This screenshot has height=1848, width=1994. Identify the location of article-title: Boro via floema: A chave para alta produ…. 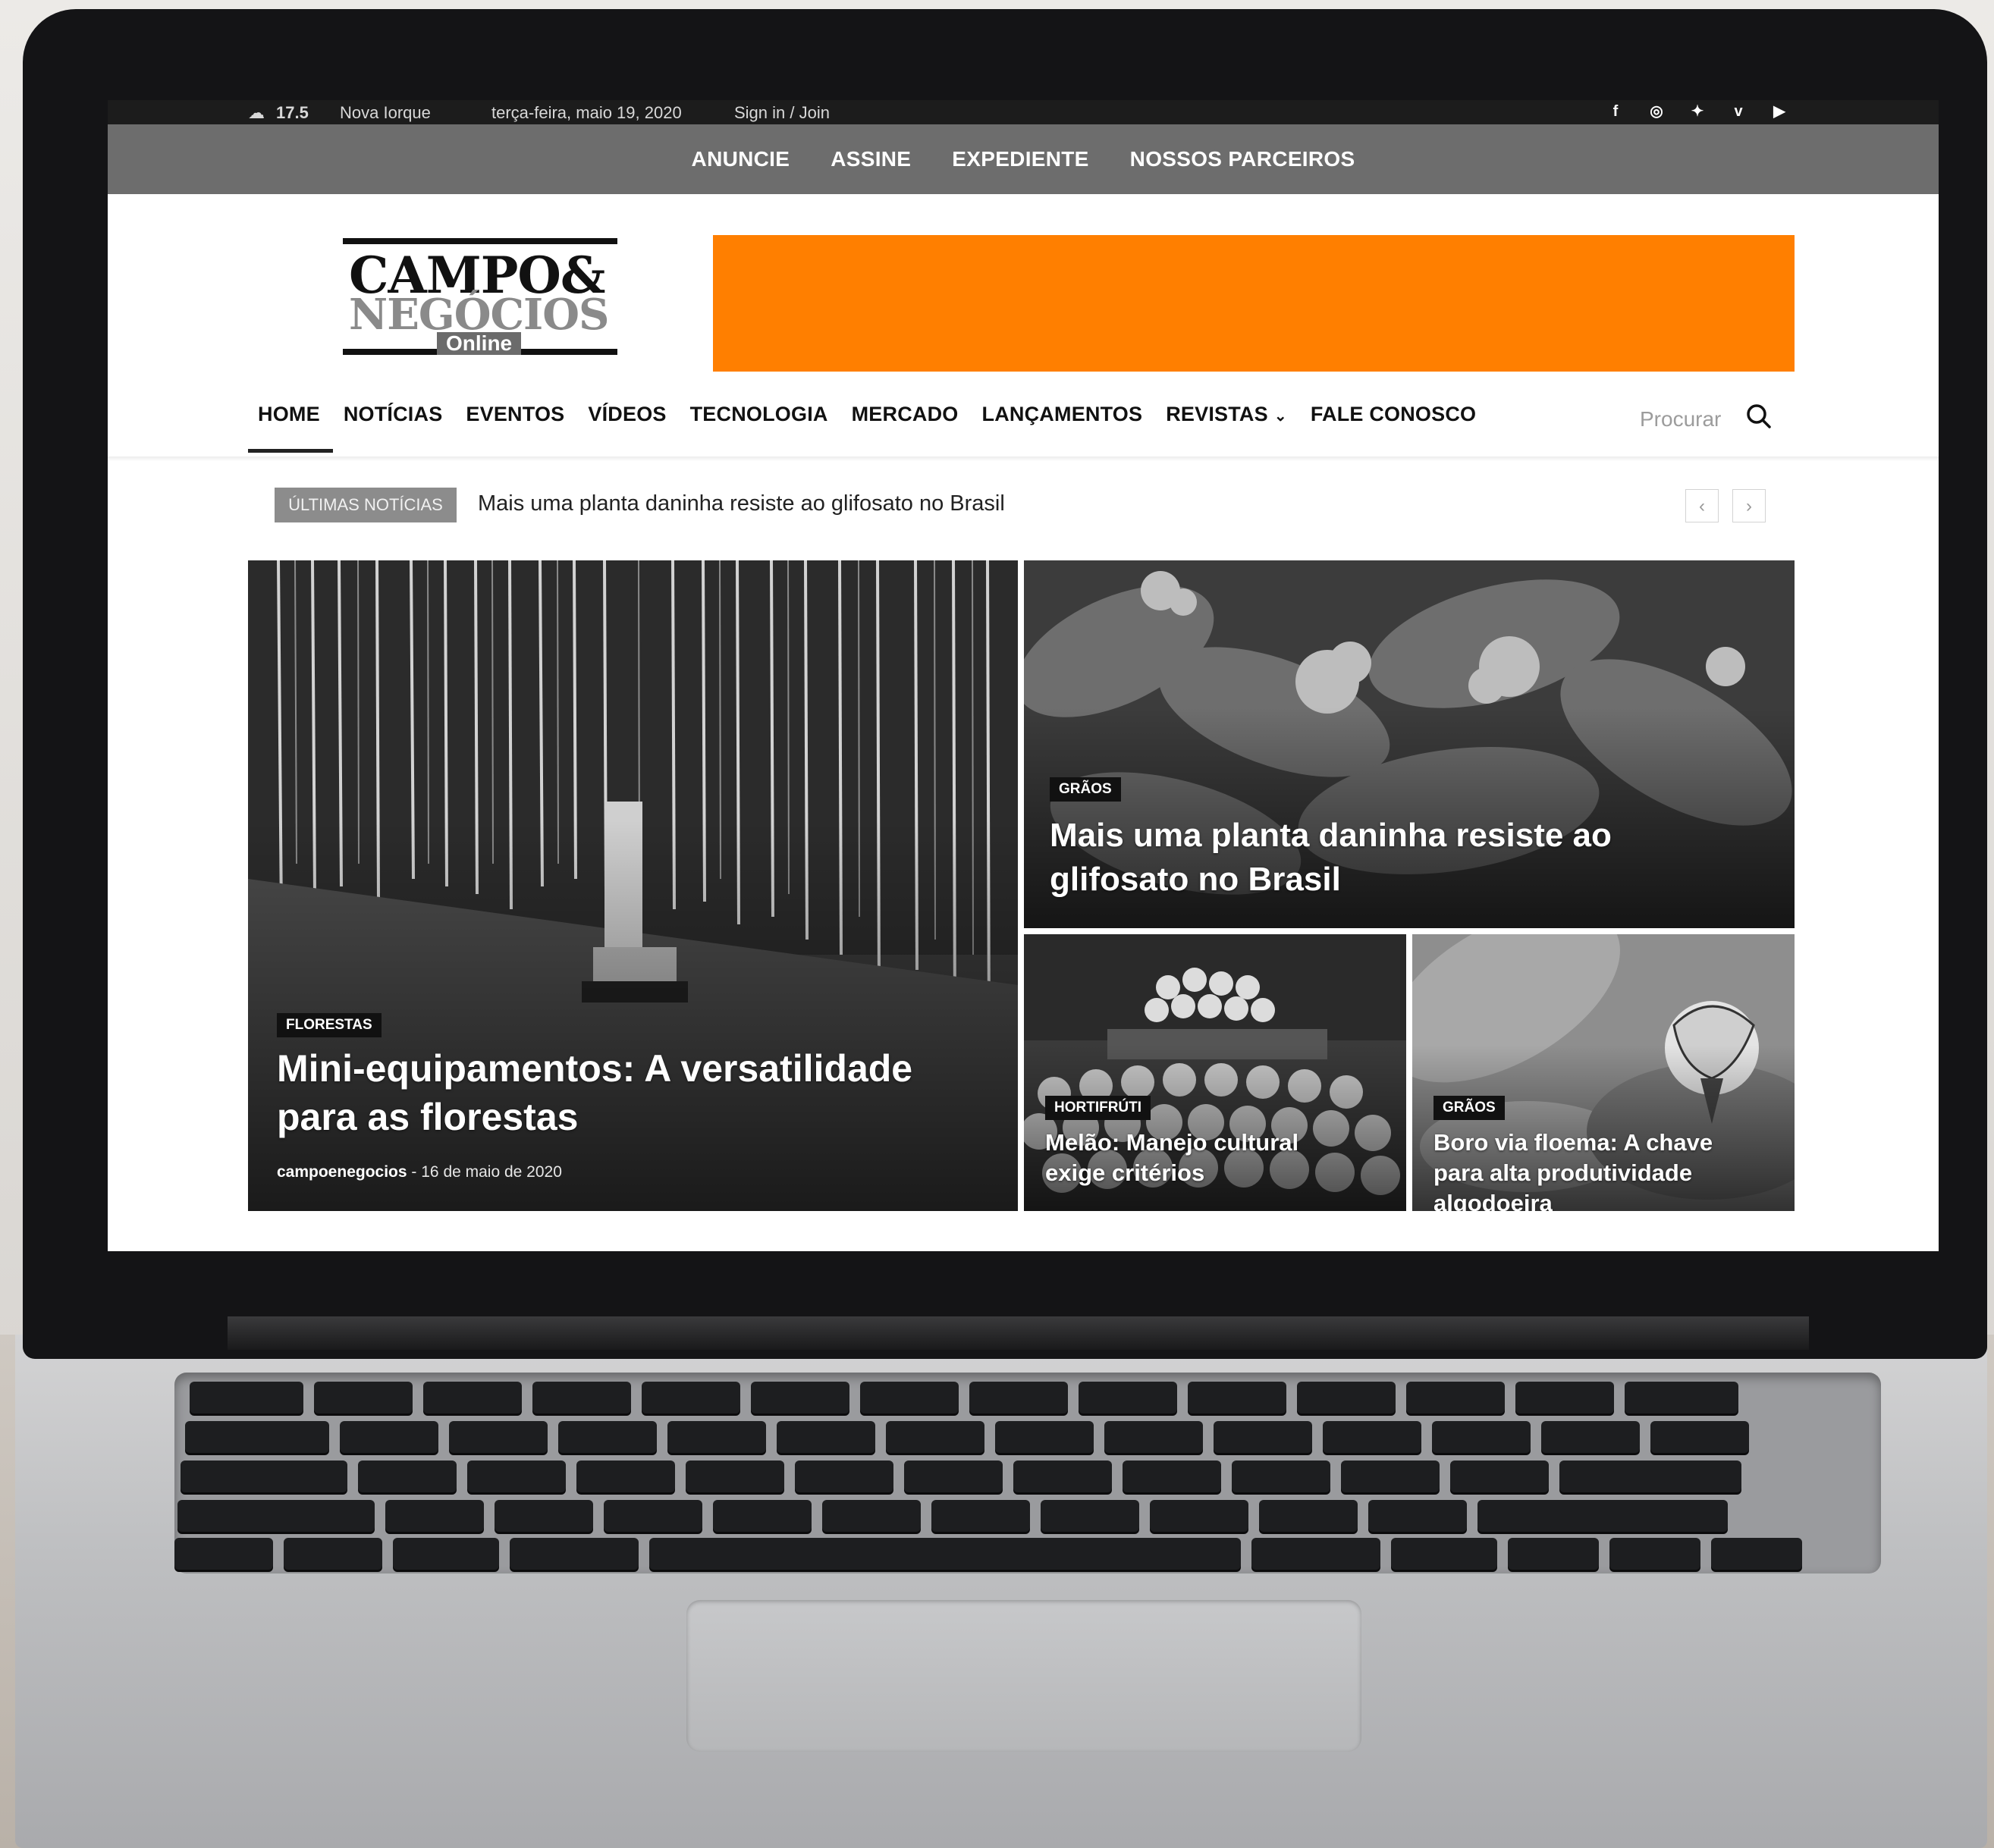
(1596, 1170).